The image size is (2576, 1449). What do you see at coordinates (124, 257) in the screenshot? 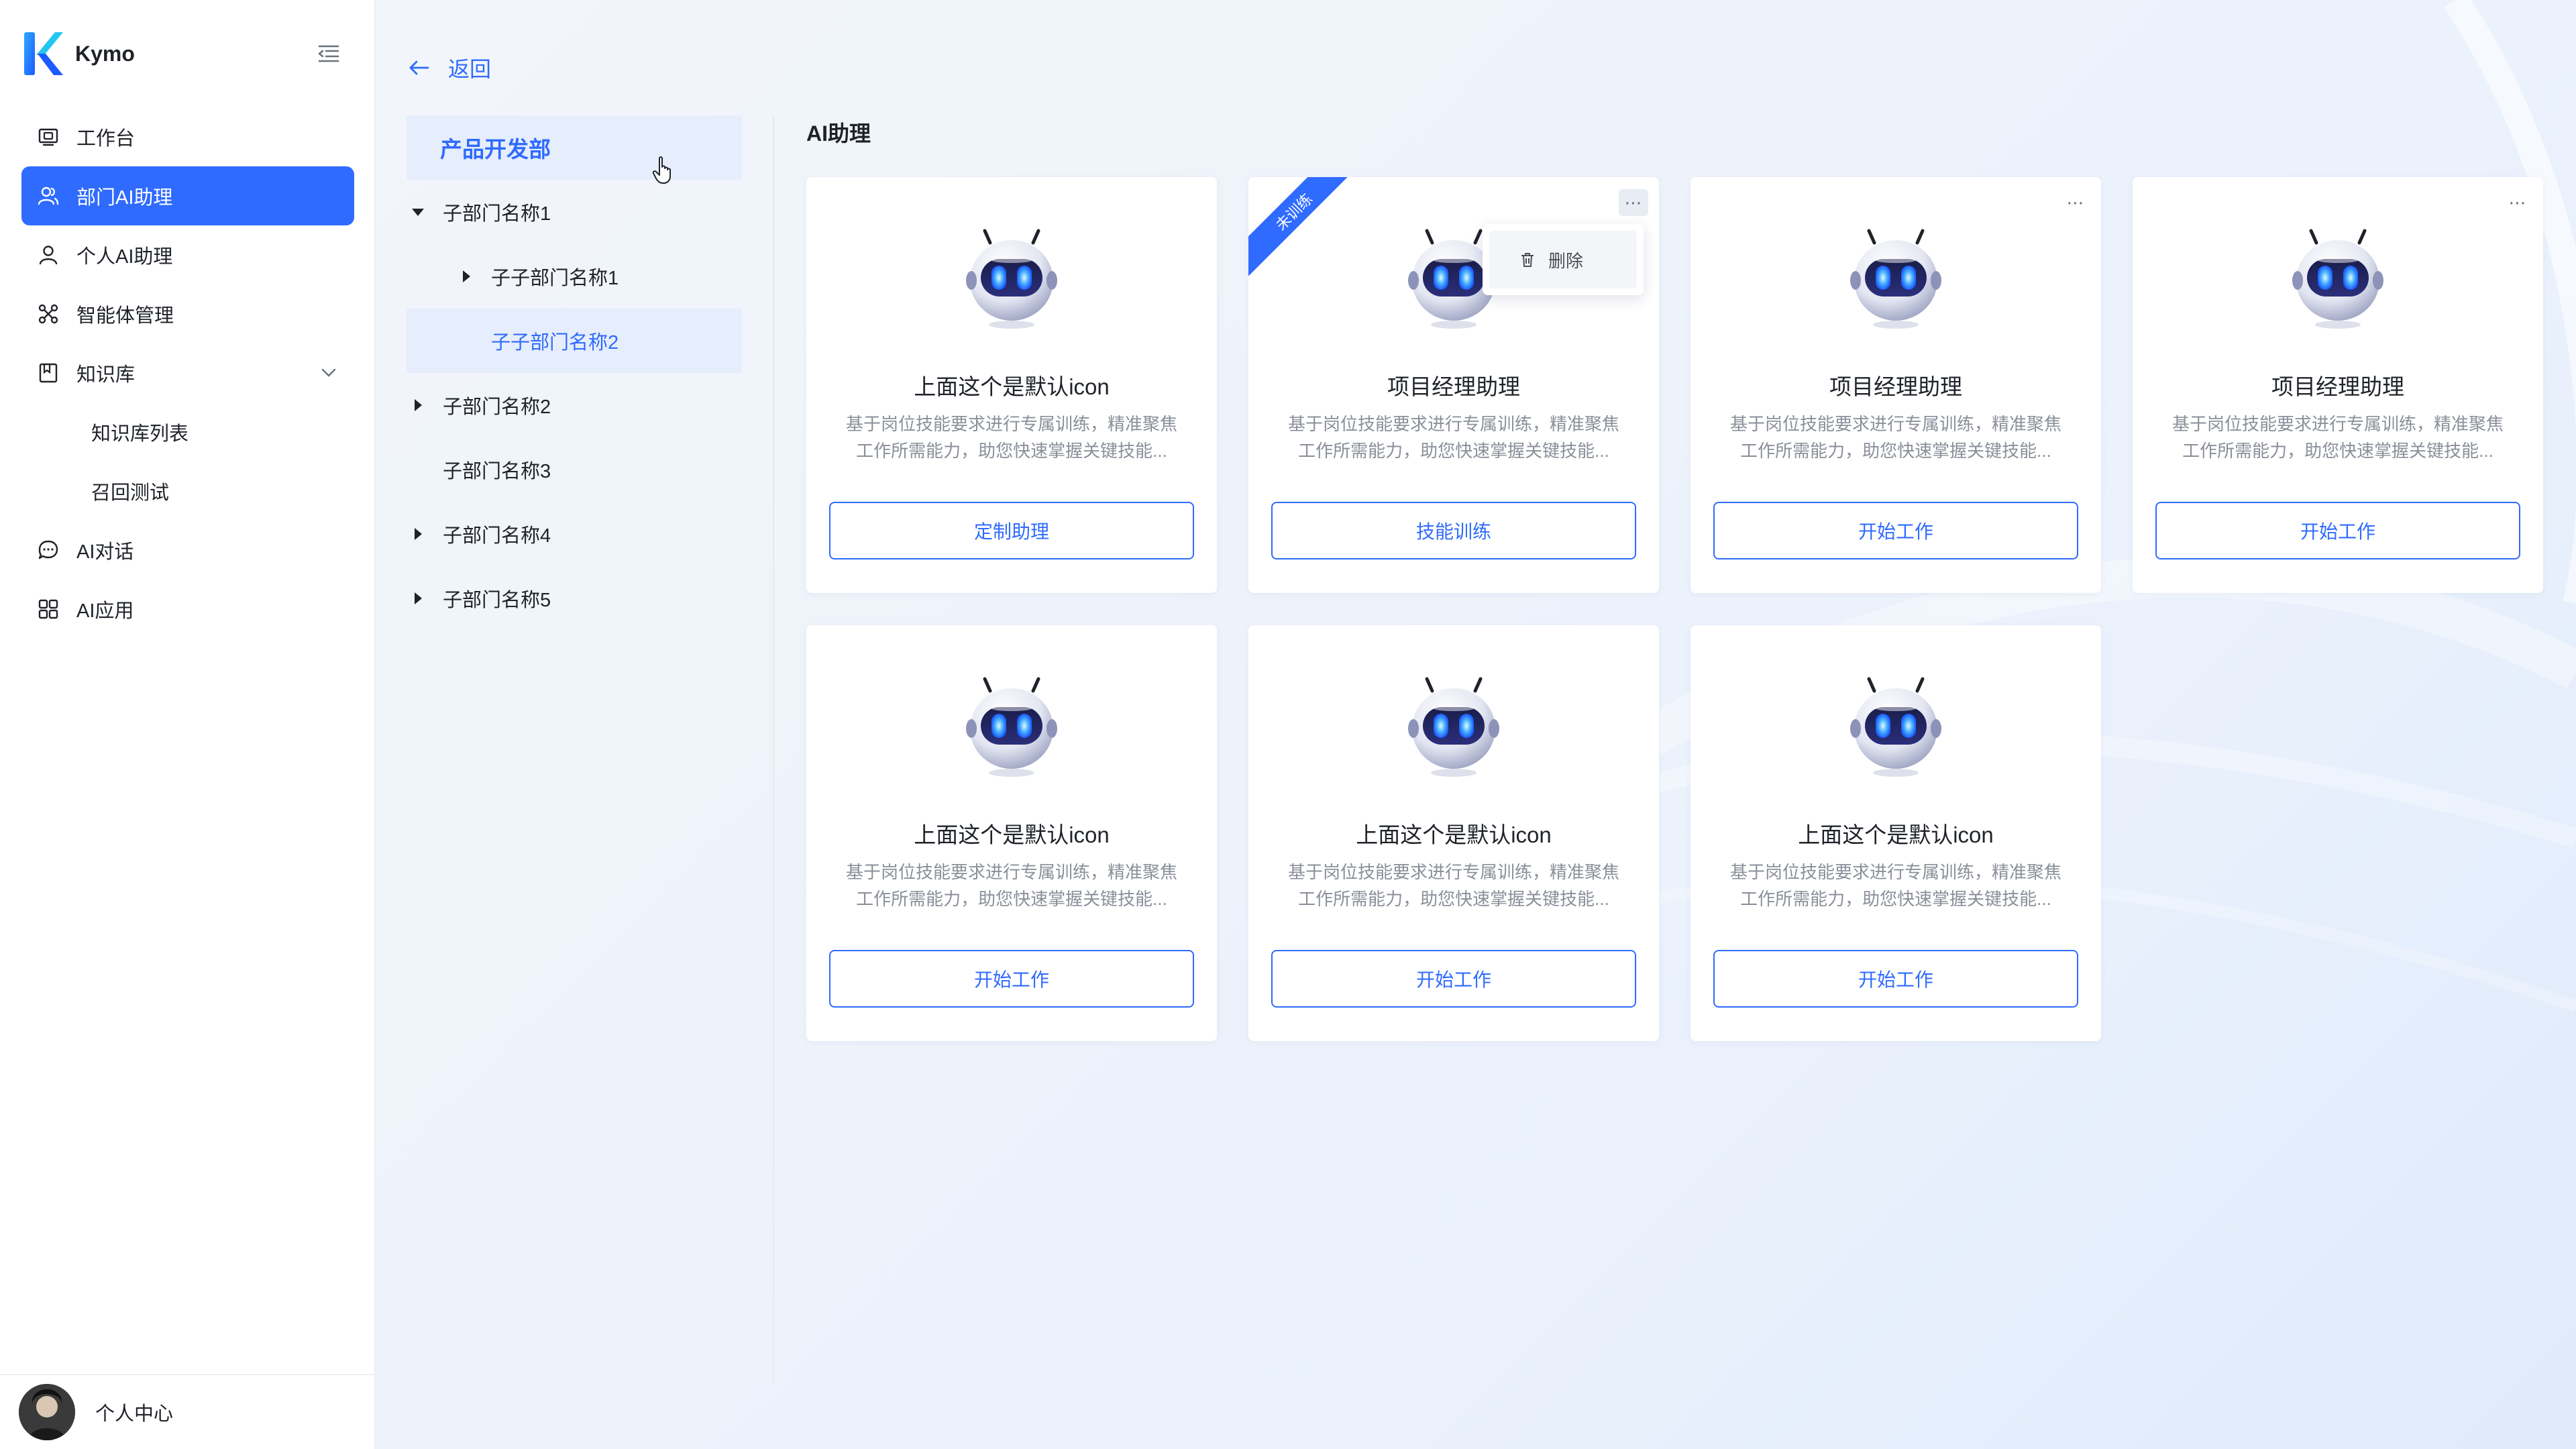
I see `nav-label: 个人AI助理` at bounding box center [124, 257].